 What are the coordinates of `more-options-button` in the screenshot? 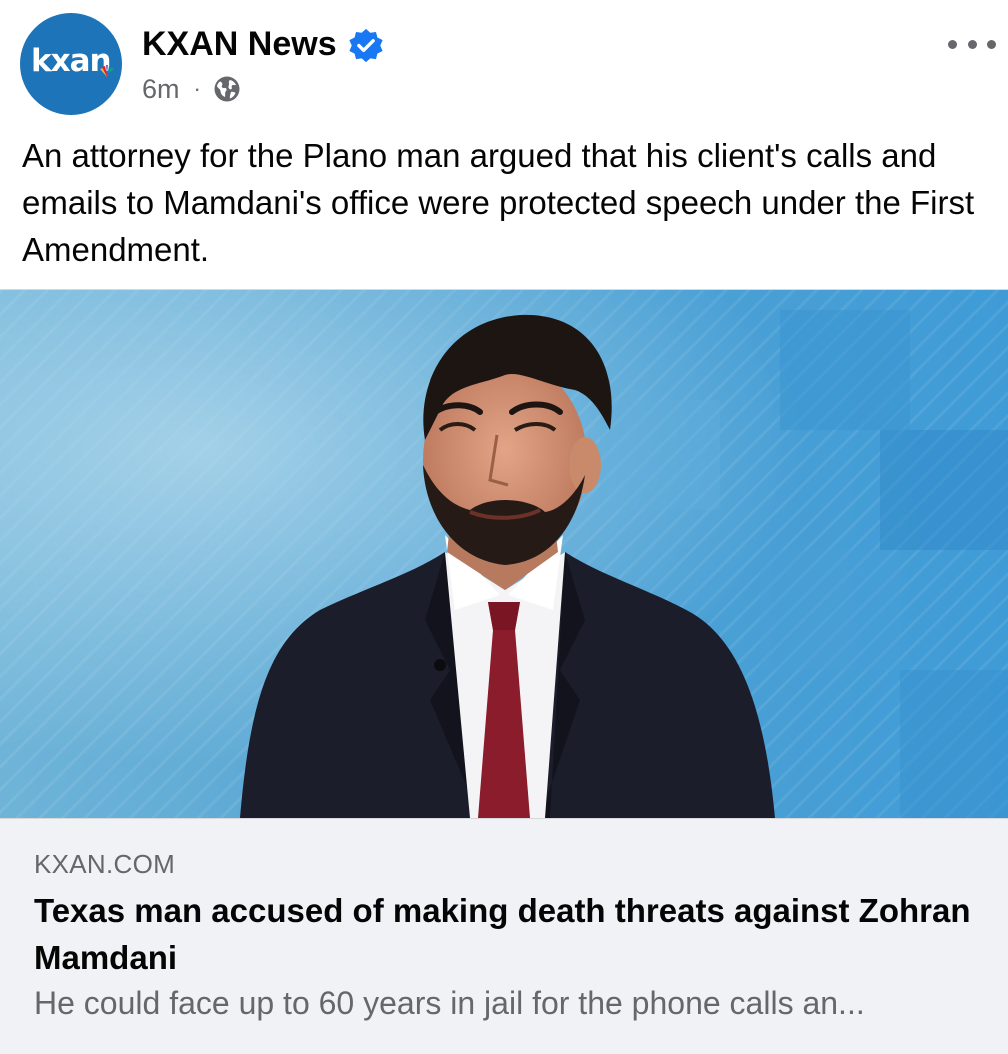 It's located at (972, 44).